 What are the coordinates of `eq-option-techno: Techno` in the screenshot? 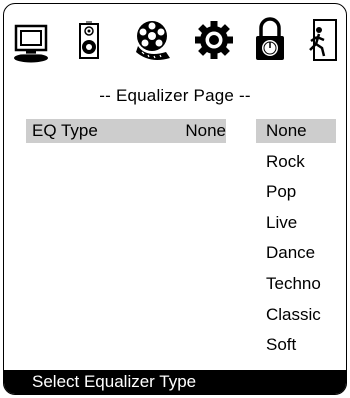 It's located at (296, 284).